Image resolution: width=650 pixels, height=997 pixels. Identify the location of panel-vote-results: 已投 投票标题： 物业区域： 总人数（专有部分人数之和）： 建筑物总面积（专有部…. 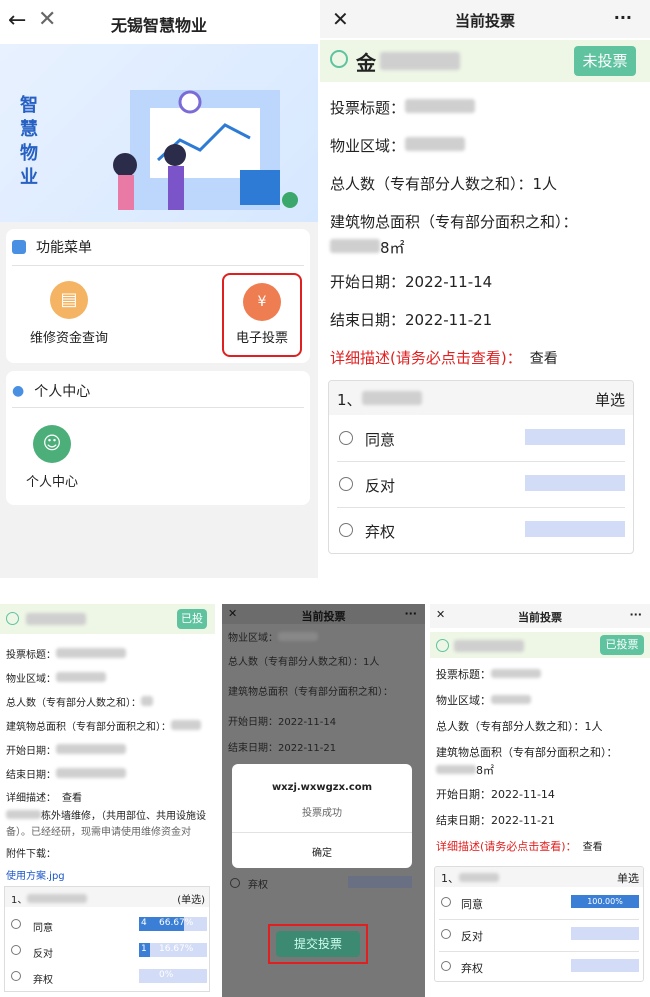
(107, 800).